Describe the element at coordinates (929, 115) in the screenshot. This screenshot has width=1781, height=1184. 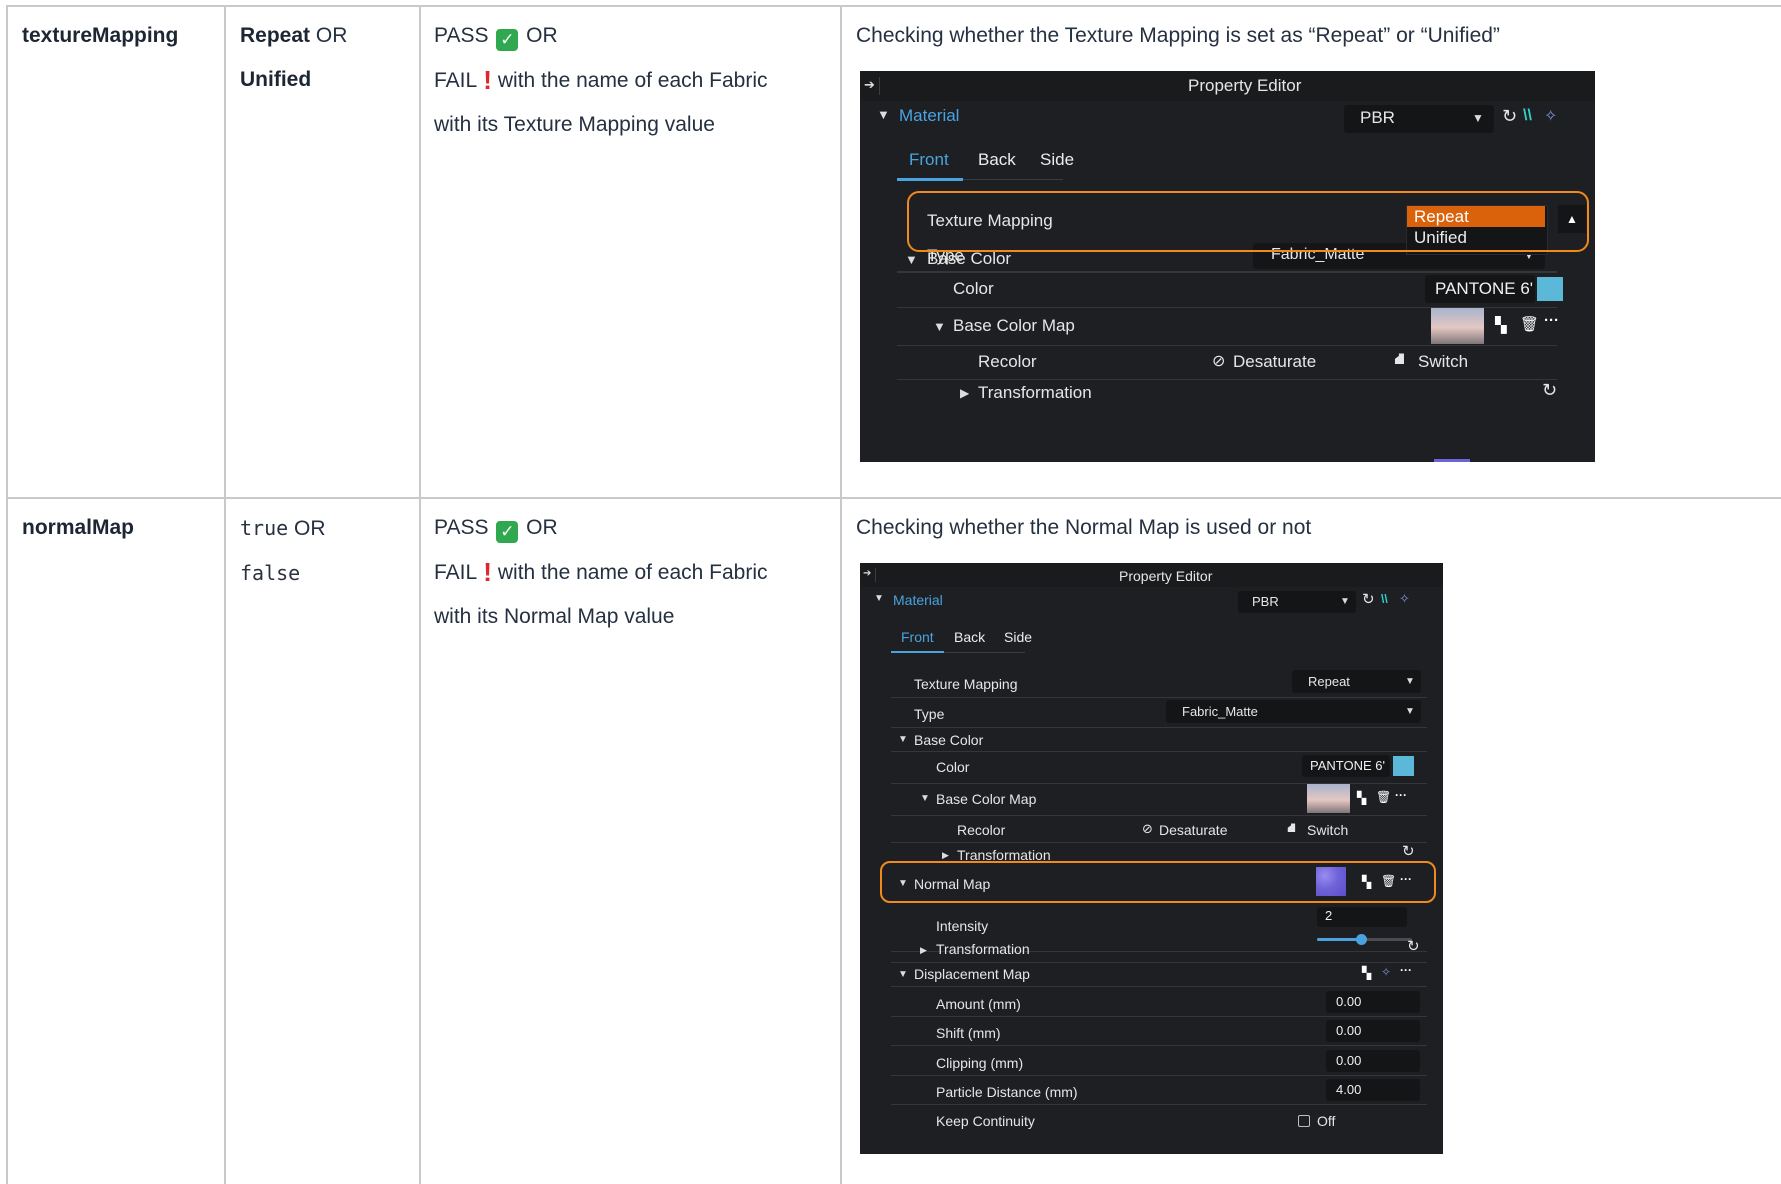
I see `material-section-title: Material` at that location.